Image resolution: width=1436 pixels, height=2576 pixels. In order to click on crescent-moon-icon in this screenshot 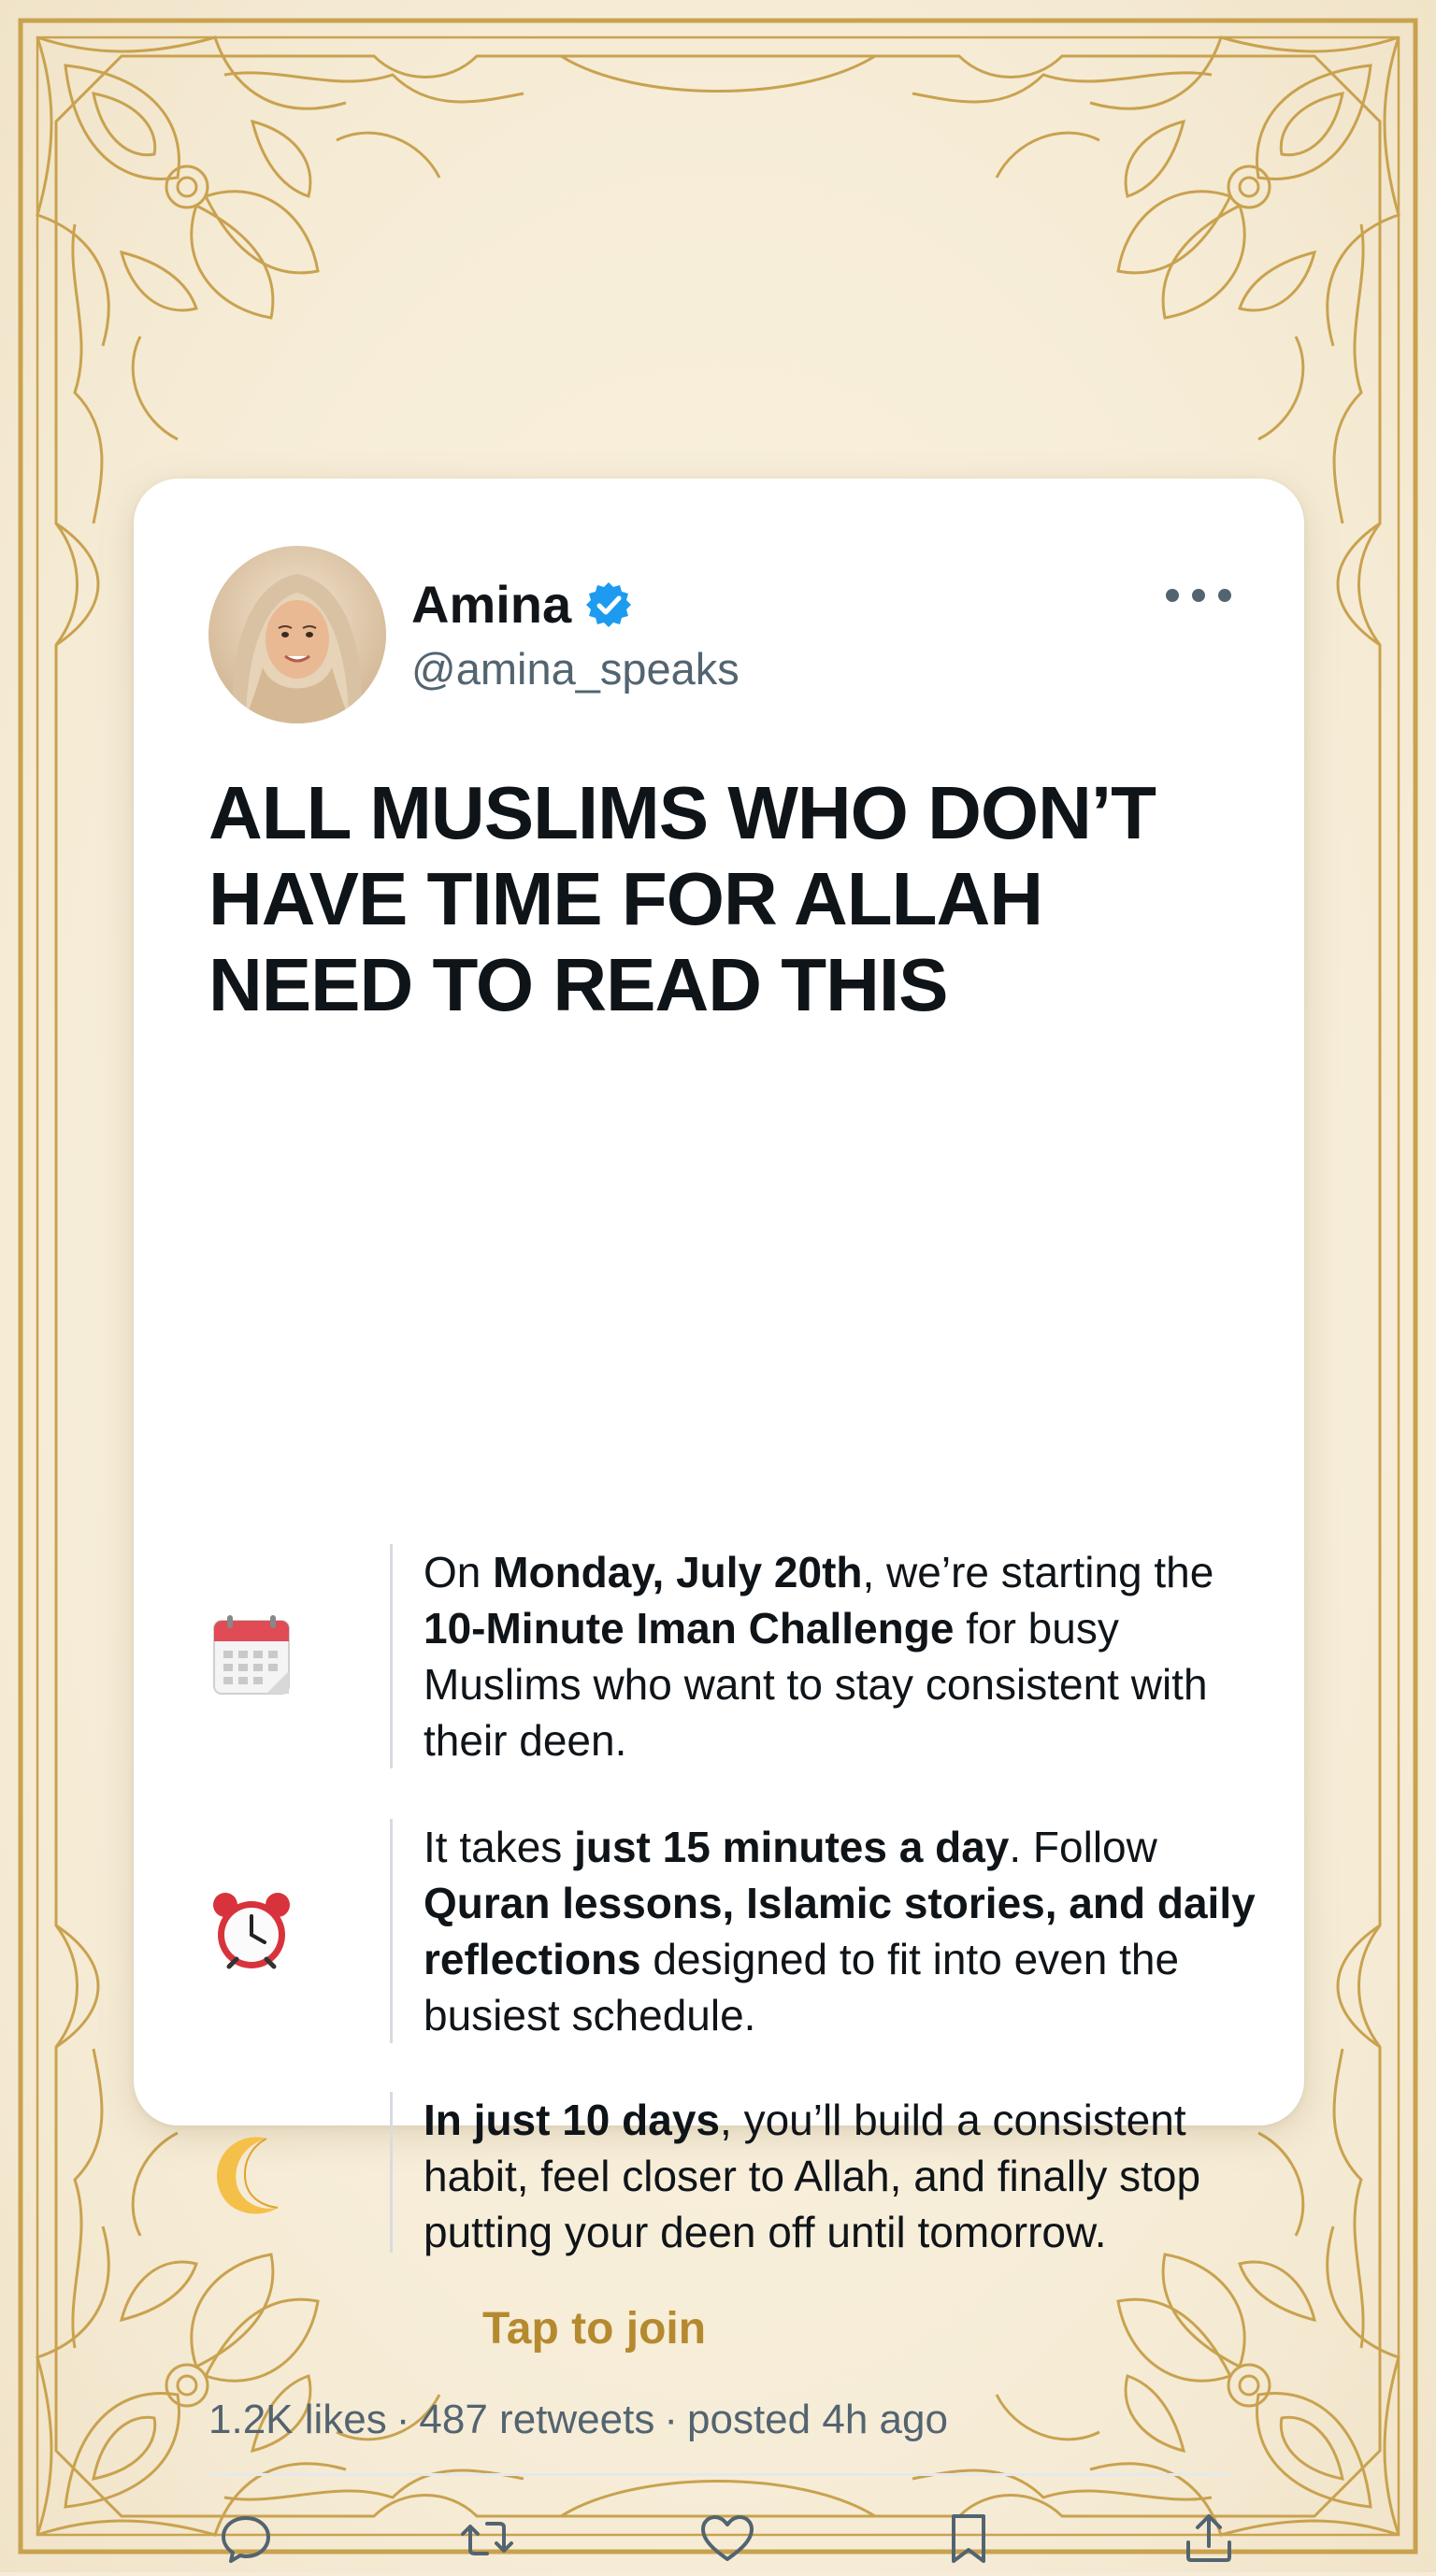, I will do `click(251, 2174)`.